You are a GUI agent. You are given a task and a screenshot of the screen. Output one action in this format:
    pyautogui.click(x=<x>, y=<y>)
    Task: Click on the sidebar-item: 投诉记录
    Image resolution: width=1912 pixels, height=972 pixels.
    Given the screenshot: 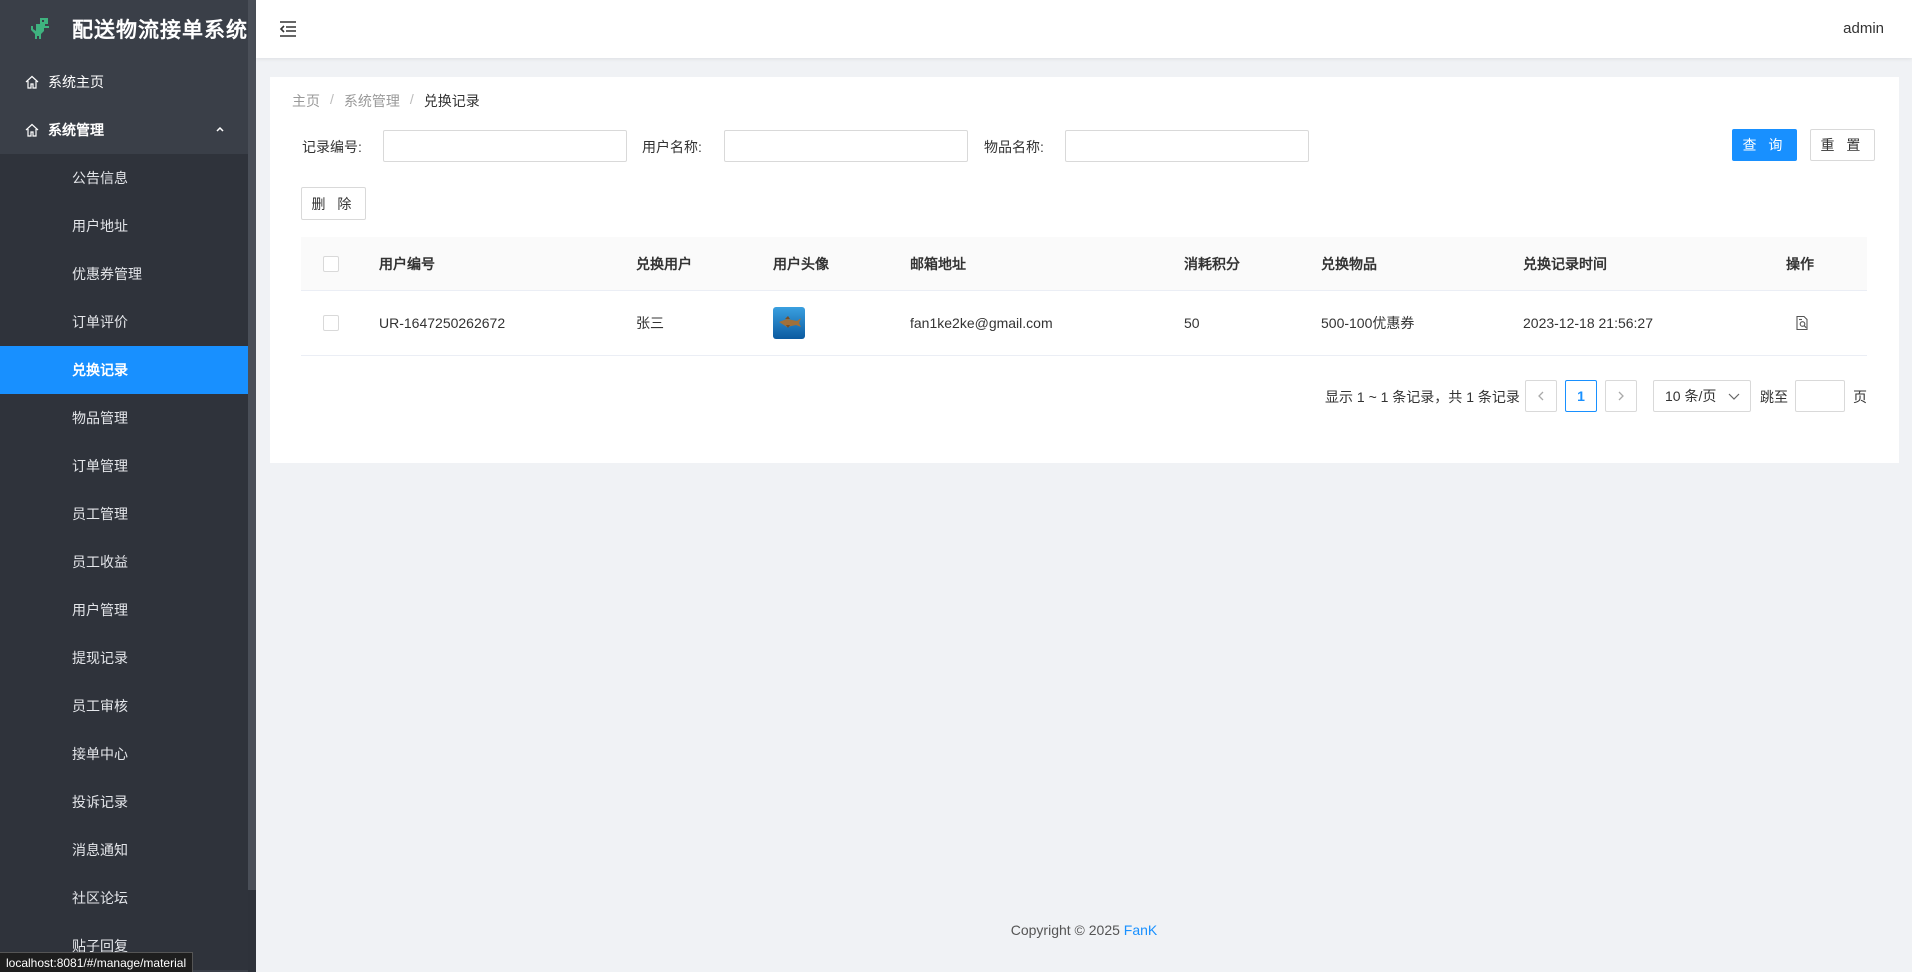 What is the action you would take?
    pyautogui.click(x=124, y=802)
    